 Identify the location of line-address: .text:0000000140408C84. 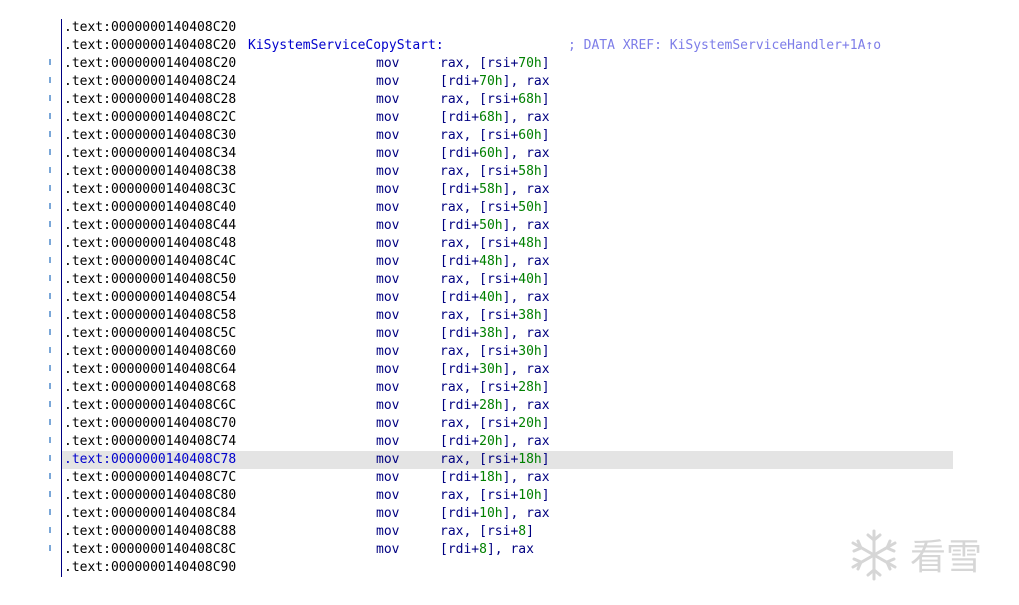
(150, 514).